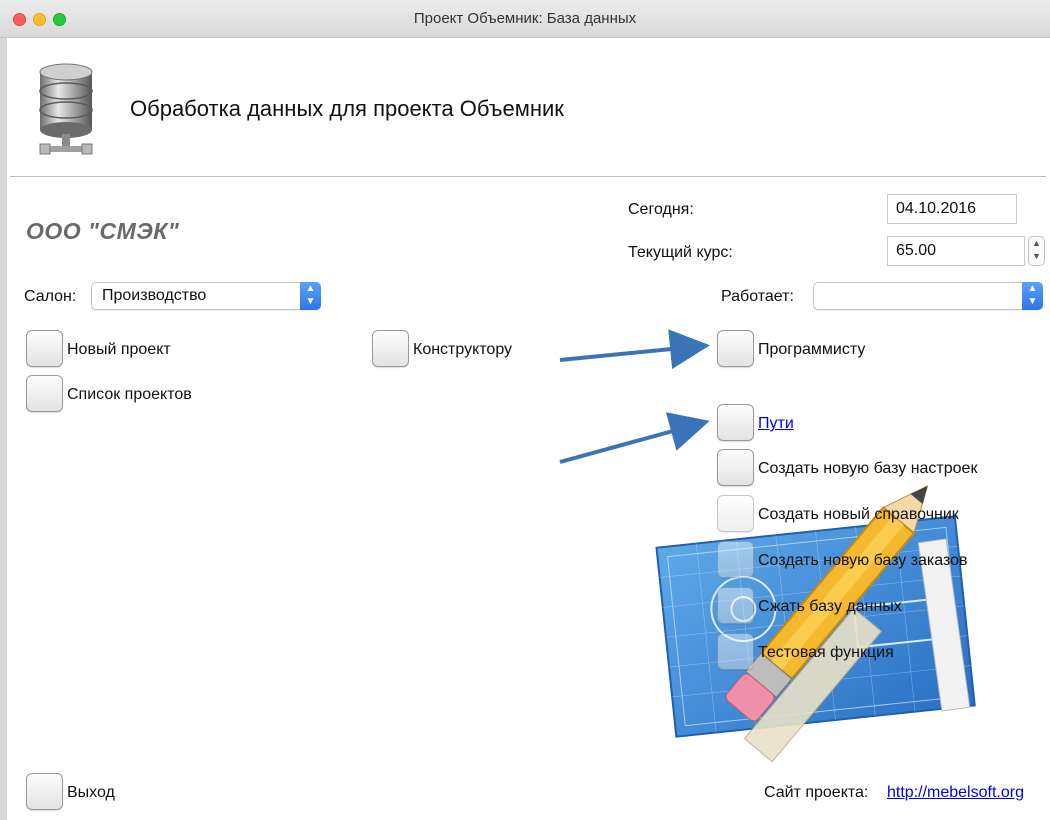 The image size is (1050, 820). Describe the element at coordinates (858, 514) in the screenshot. I see `create-reference-label: Создать новый справочник` at that location.